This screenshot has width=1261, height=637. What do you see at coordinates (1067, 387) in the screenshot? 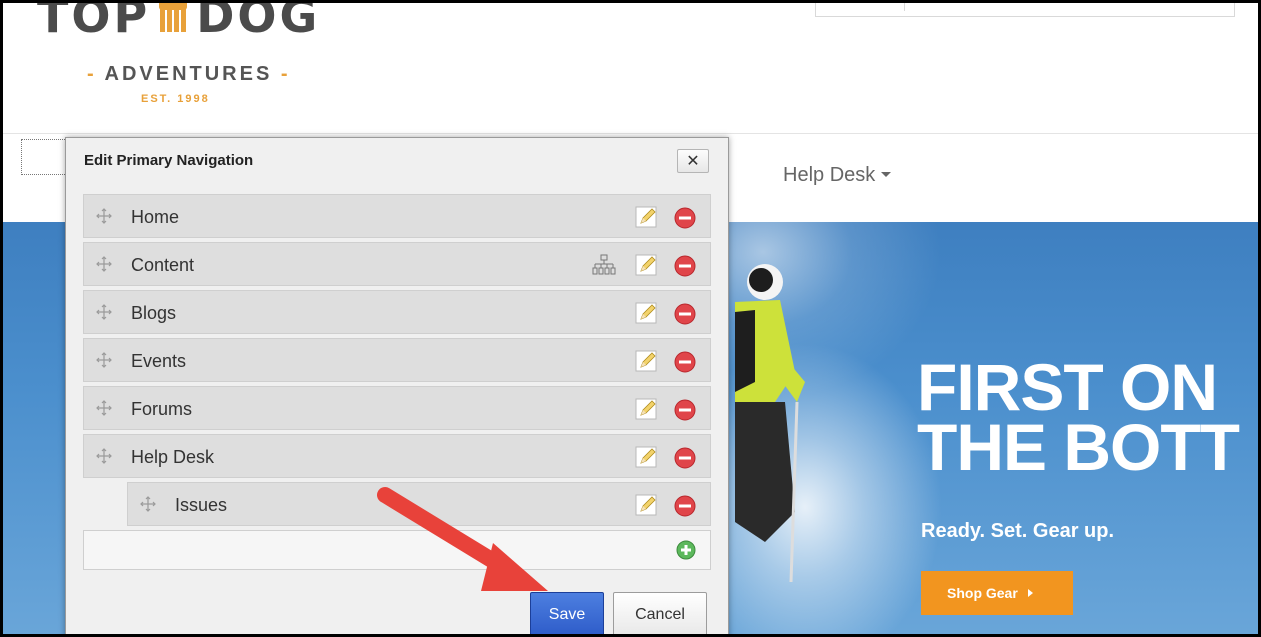
I see `hero-headline-line1: FIRST ON` at bounding box center [1067, 387].